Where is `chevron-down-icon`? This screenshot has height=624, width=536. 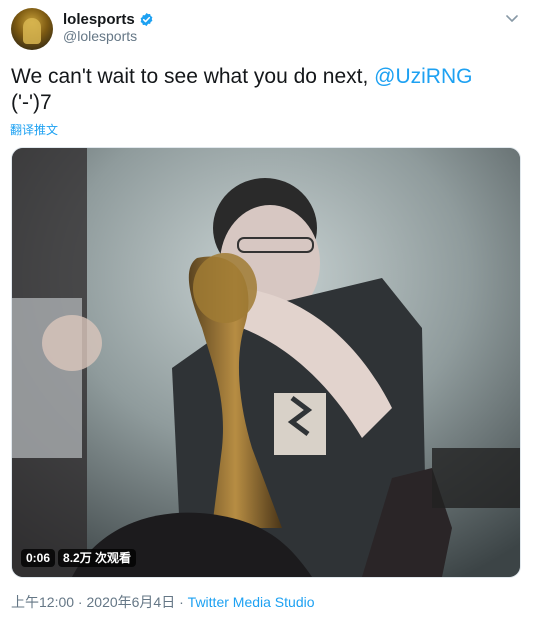
chevron-down-icon is located at coordinates (512, 18).